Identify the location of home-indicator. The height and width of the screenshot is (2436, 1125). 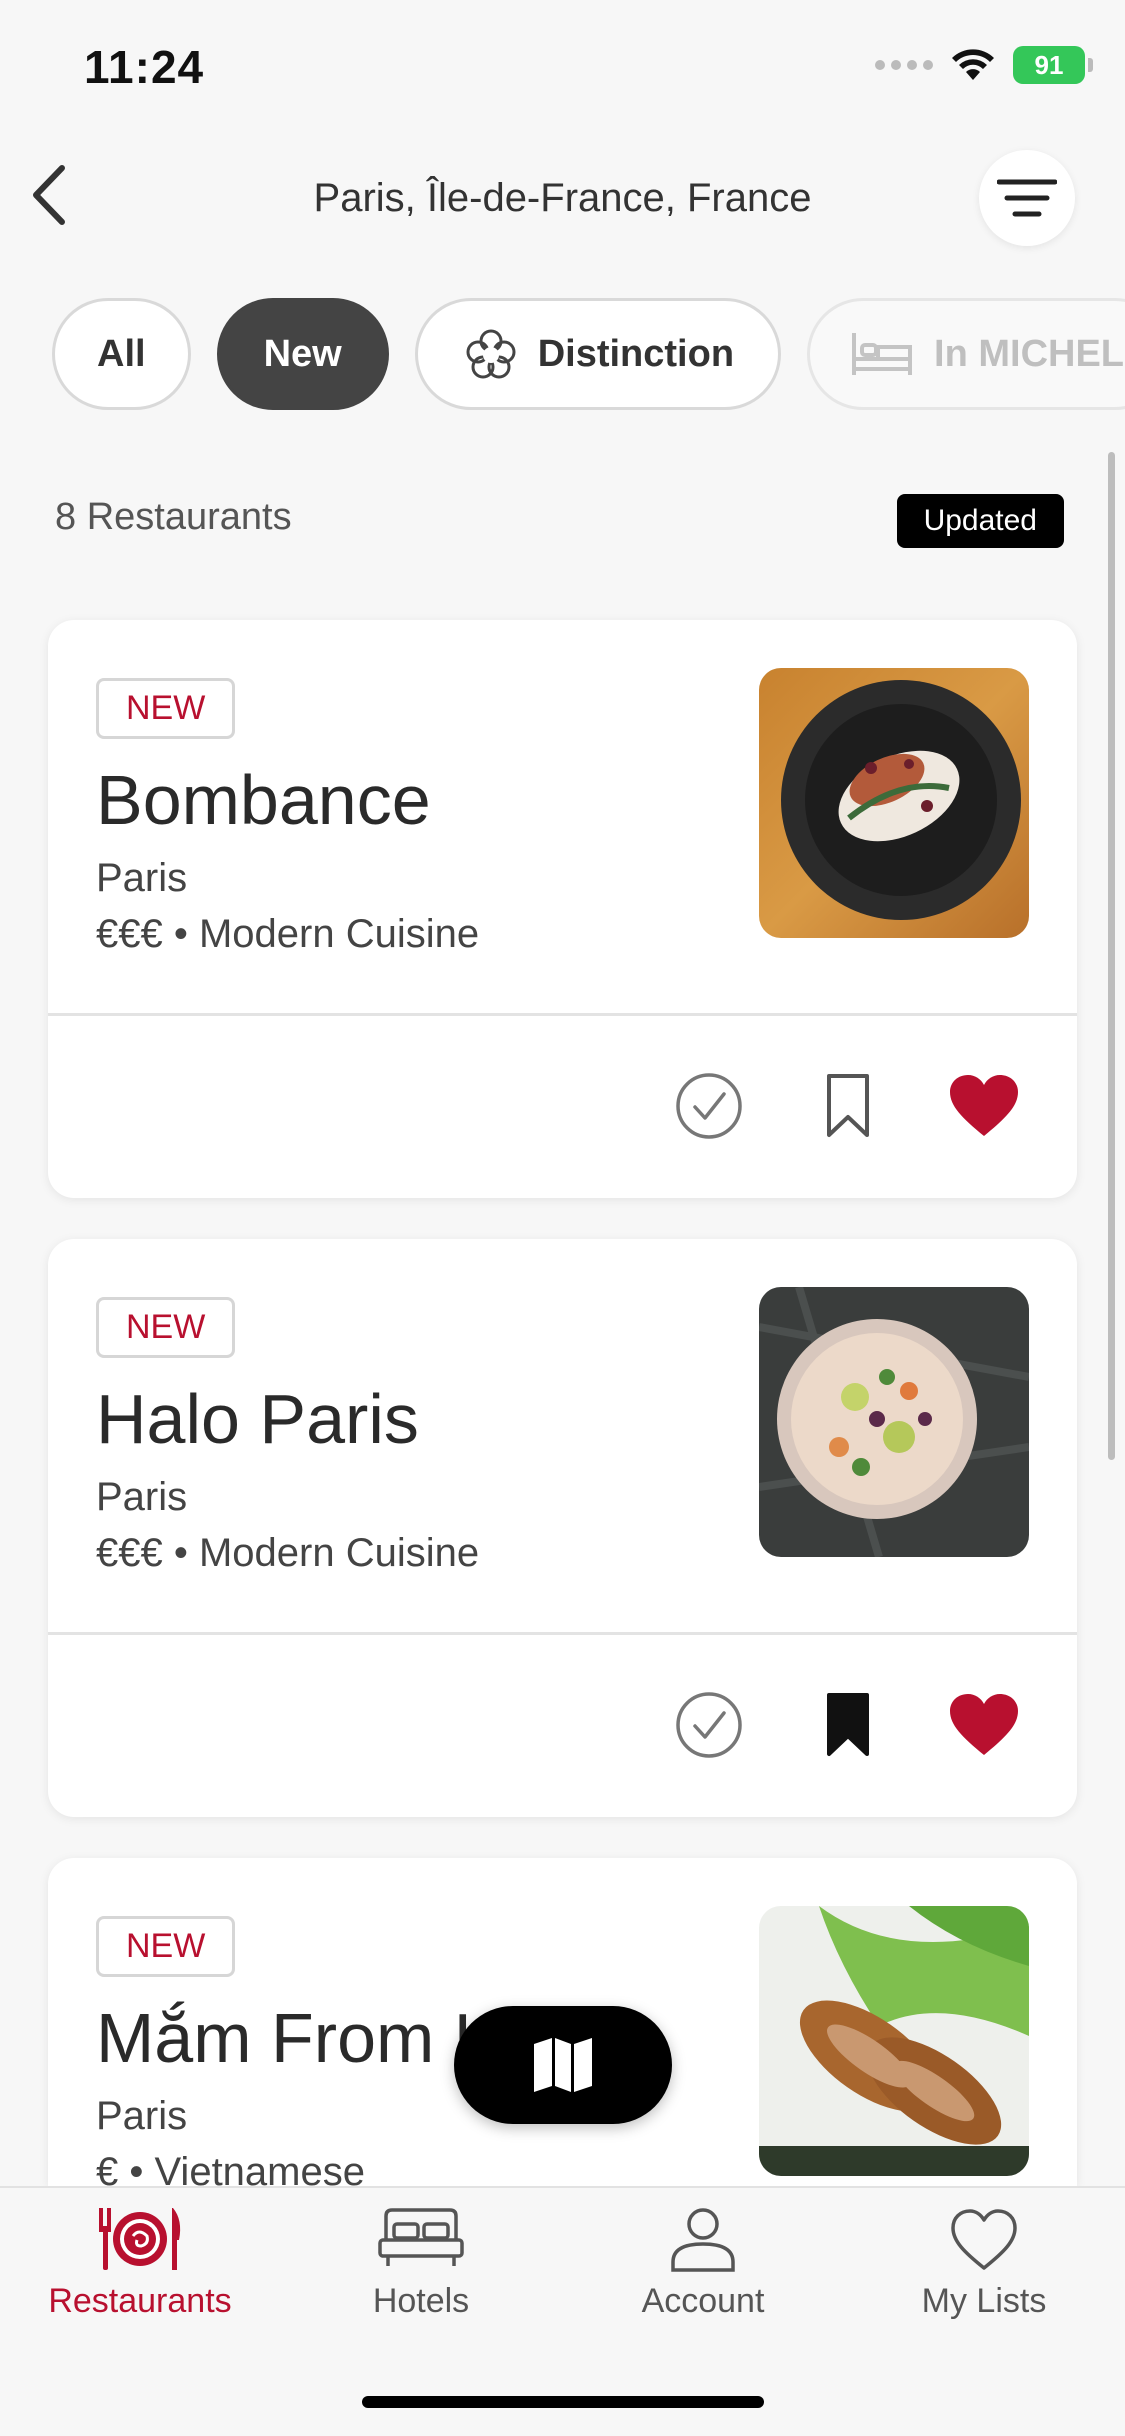
(563, 2402).